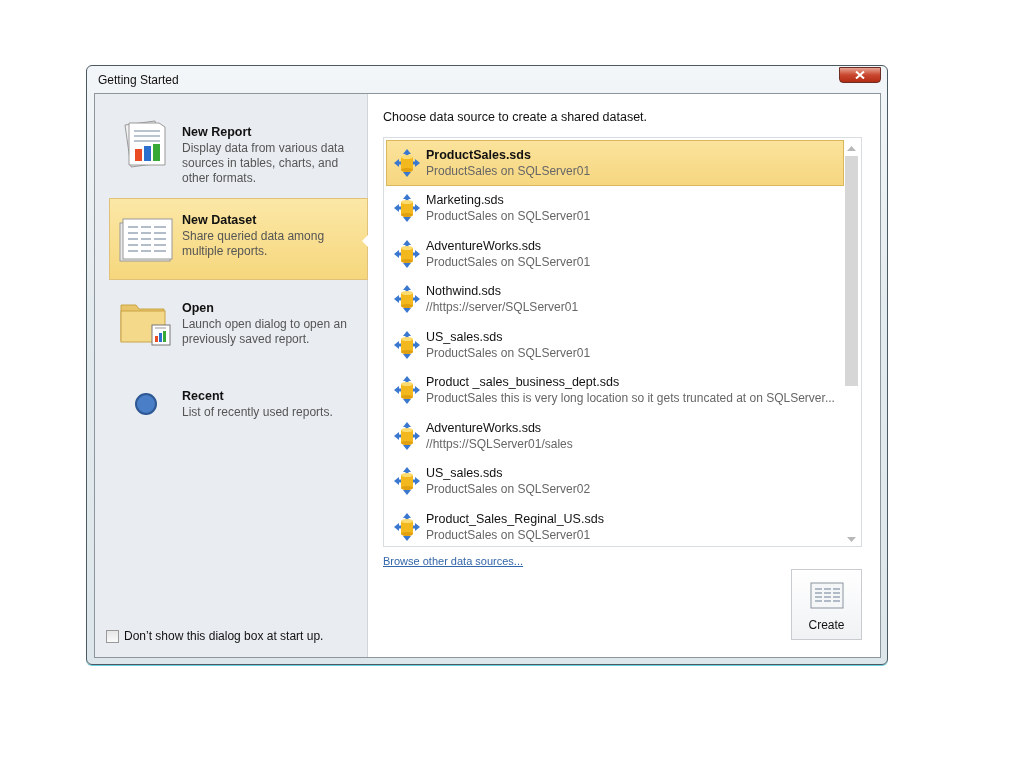  What do you see at coordinates (615, 299) in the screenshot?
I see `data-source-item: Nothwind.sds //https://server/SQLServer01` at bounding box center [615, 299].